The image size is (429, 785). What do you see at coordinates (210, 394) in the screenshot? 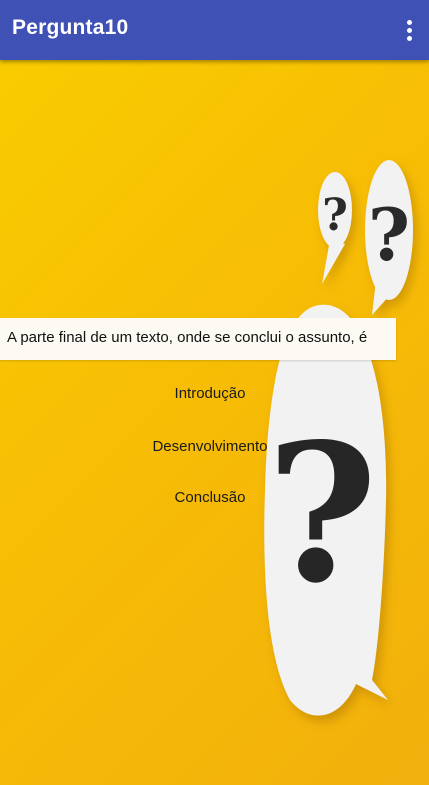
I see `option-introducao: Introdução` at bounding box center [210, 394].